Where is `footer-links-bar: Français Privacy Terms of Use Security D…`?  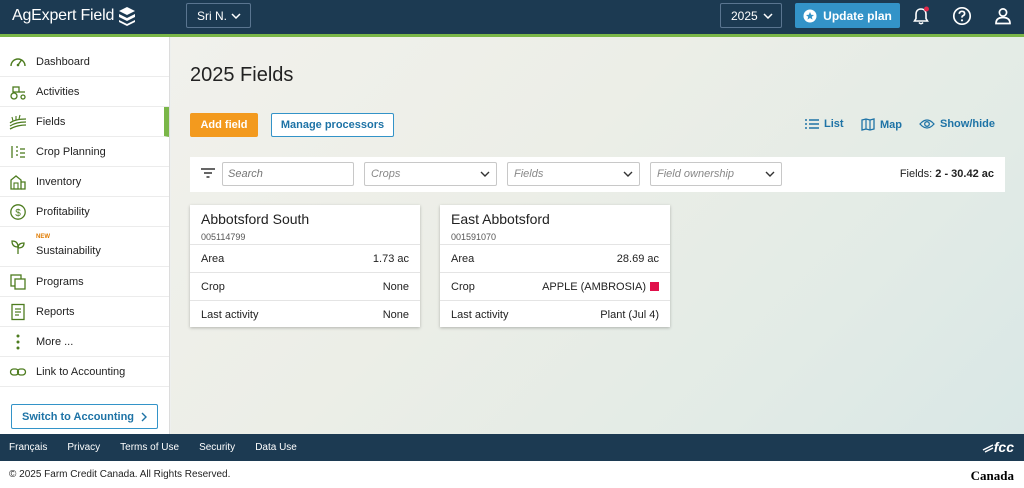
footer-links-bar: Français Privacy Terms of Use Security D… is located at coordinates (512, 447).